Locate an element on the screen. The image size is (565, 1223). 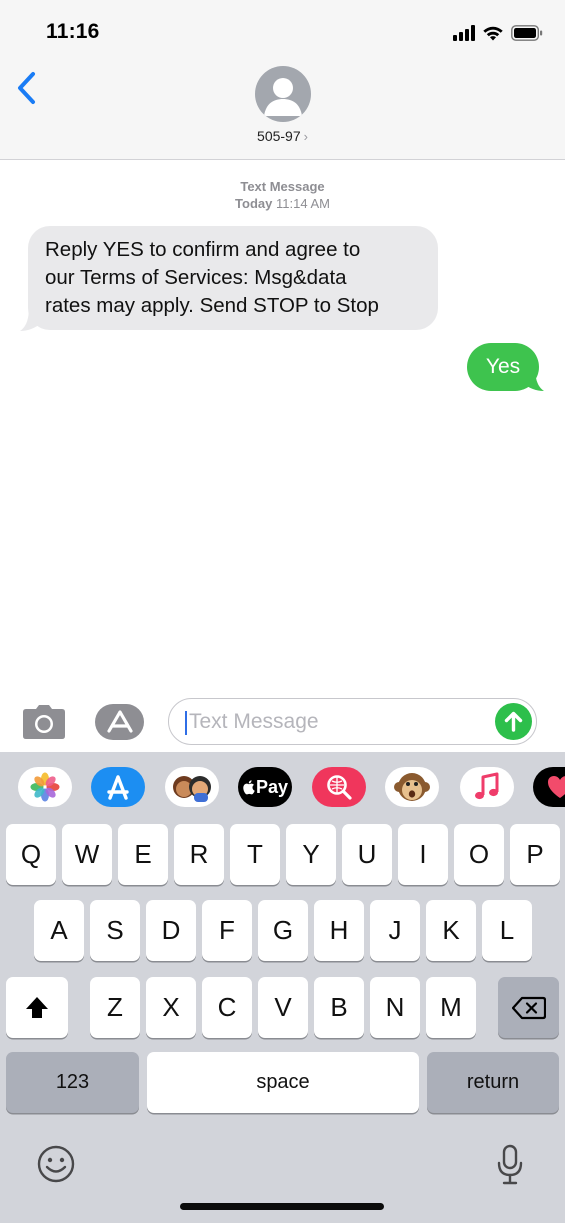
key-x: X is located at coordinates (171, 1007).